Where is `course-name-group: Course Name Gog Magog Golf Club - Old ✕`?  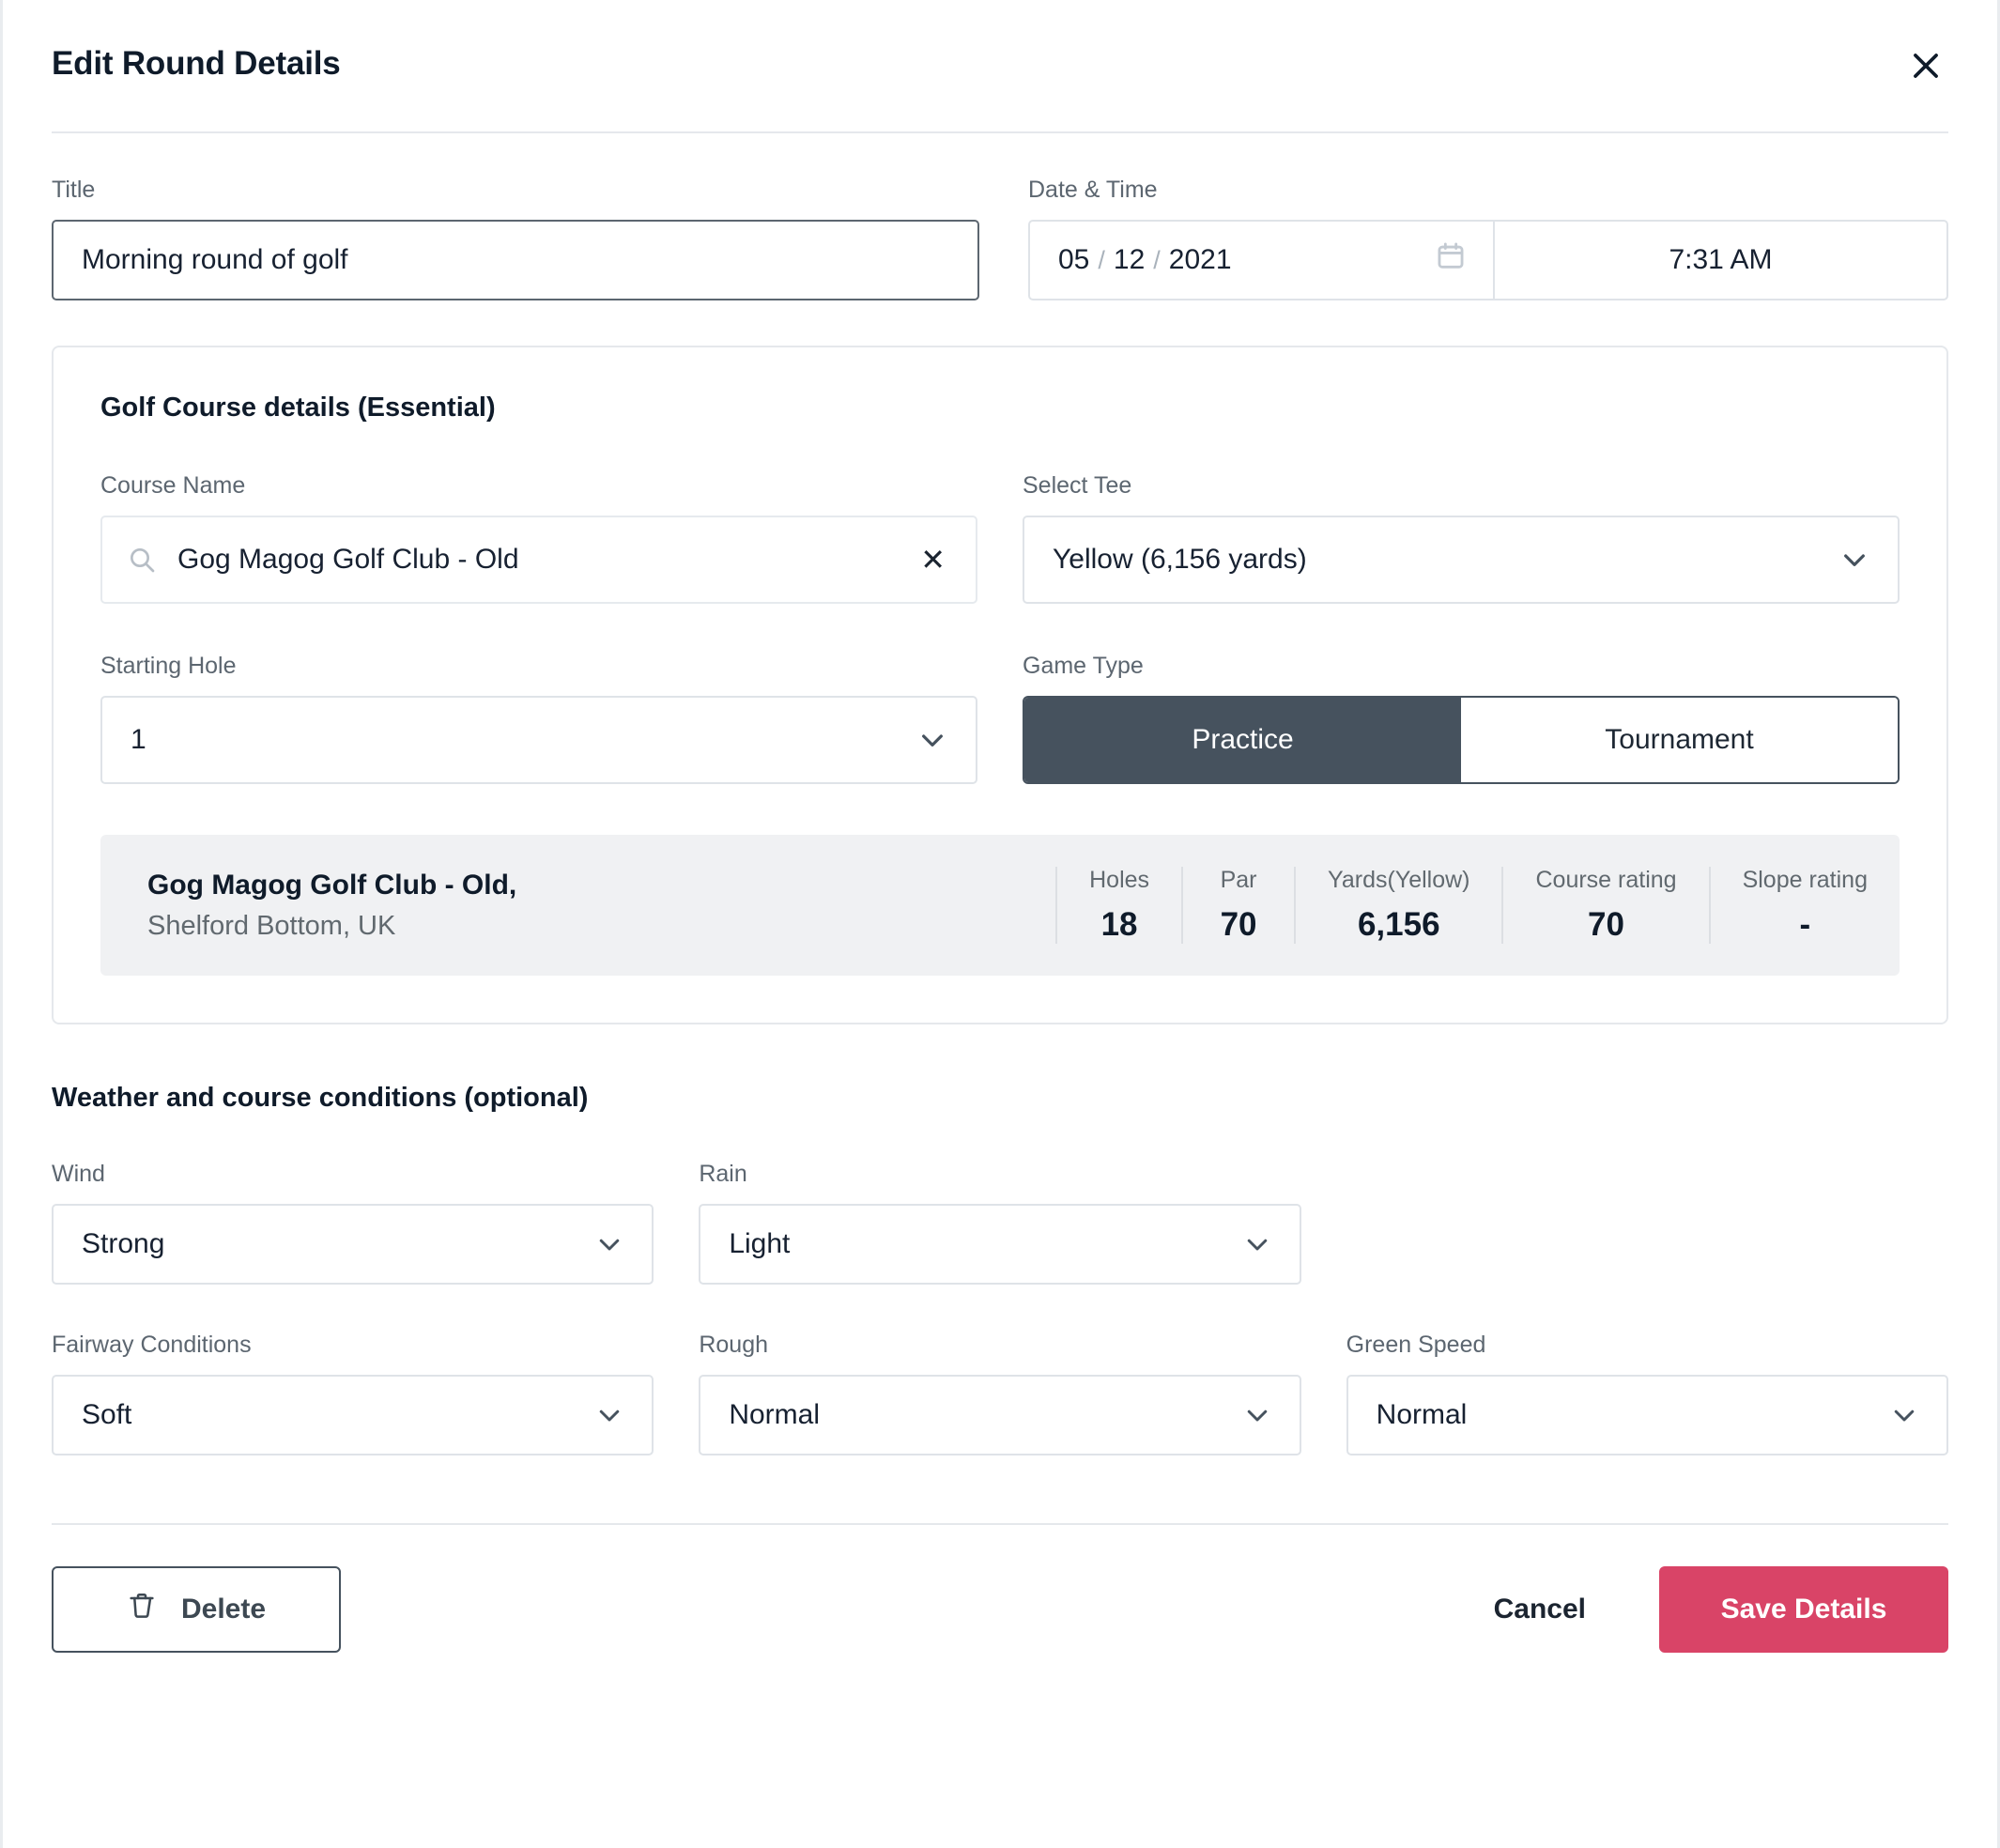
course-name-group: Course Name Gog Magog Golf Club - Old ✕ is located at coordinates (538, 538).